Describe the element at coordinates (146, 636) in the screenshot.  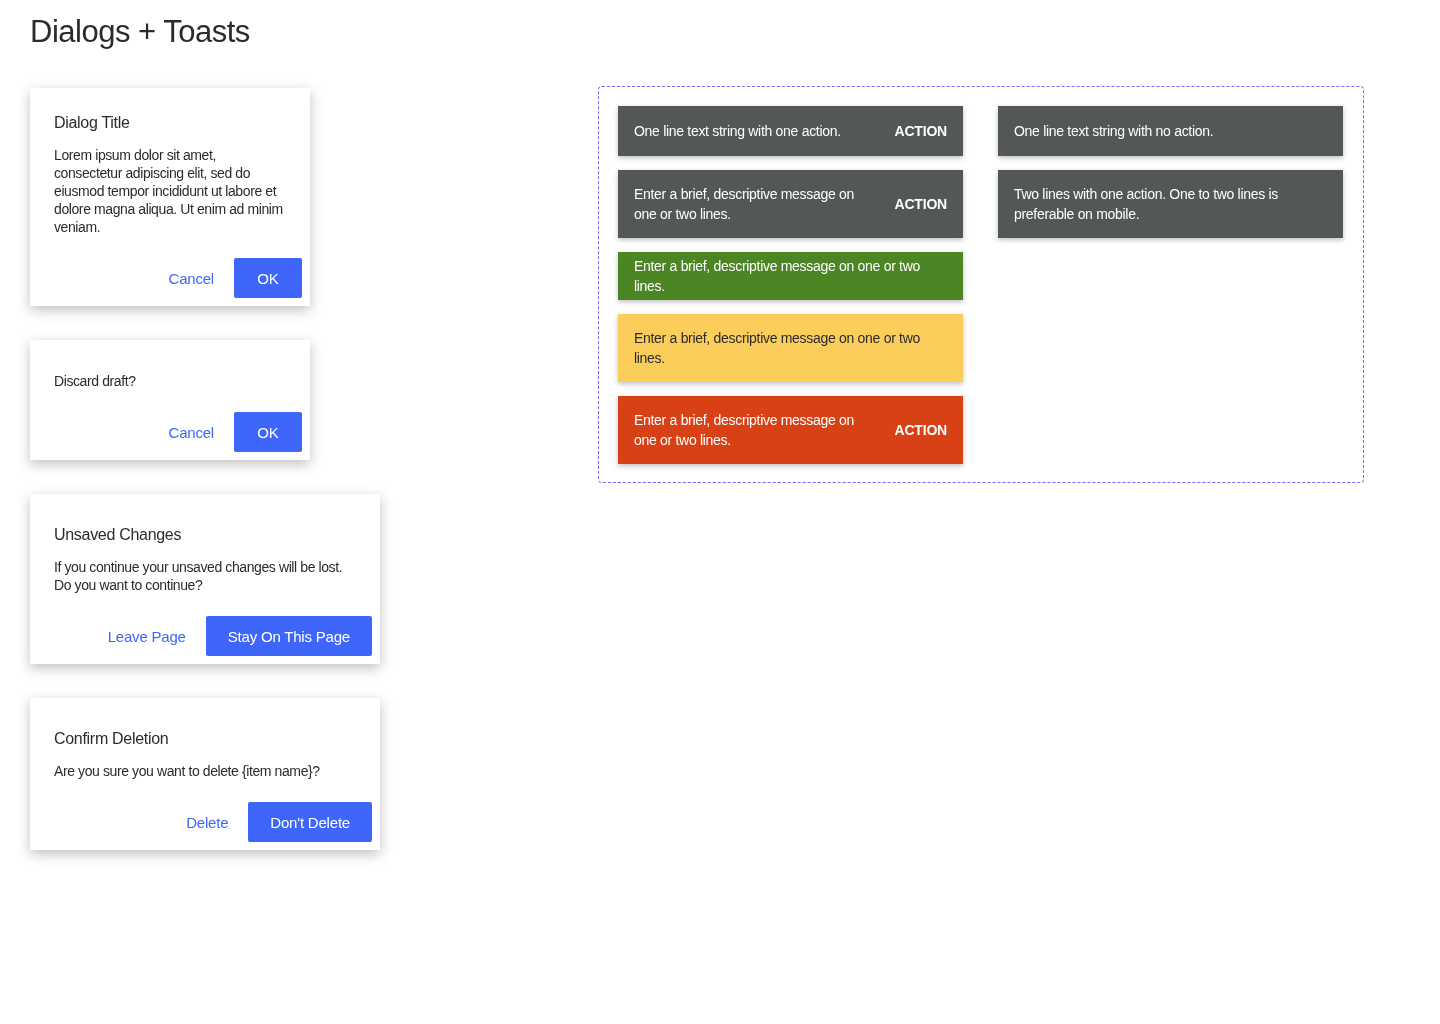
I see `secondary-button: Leave Page` at that location.